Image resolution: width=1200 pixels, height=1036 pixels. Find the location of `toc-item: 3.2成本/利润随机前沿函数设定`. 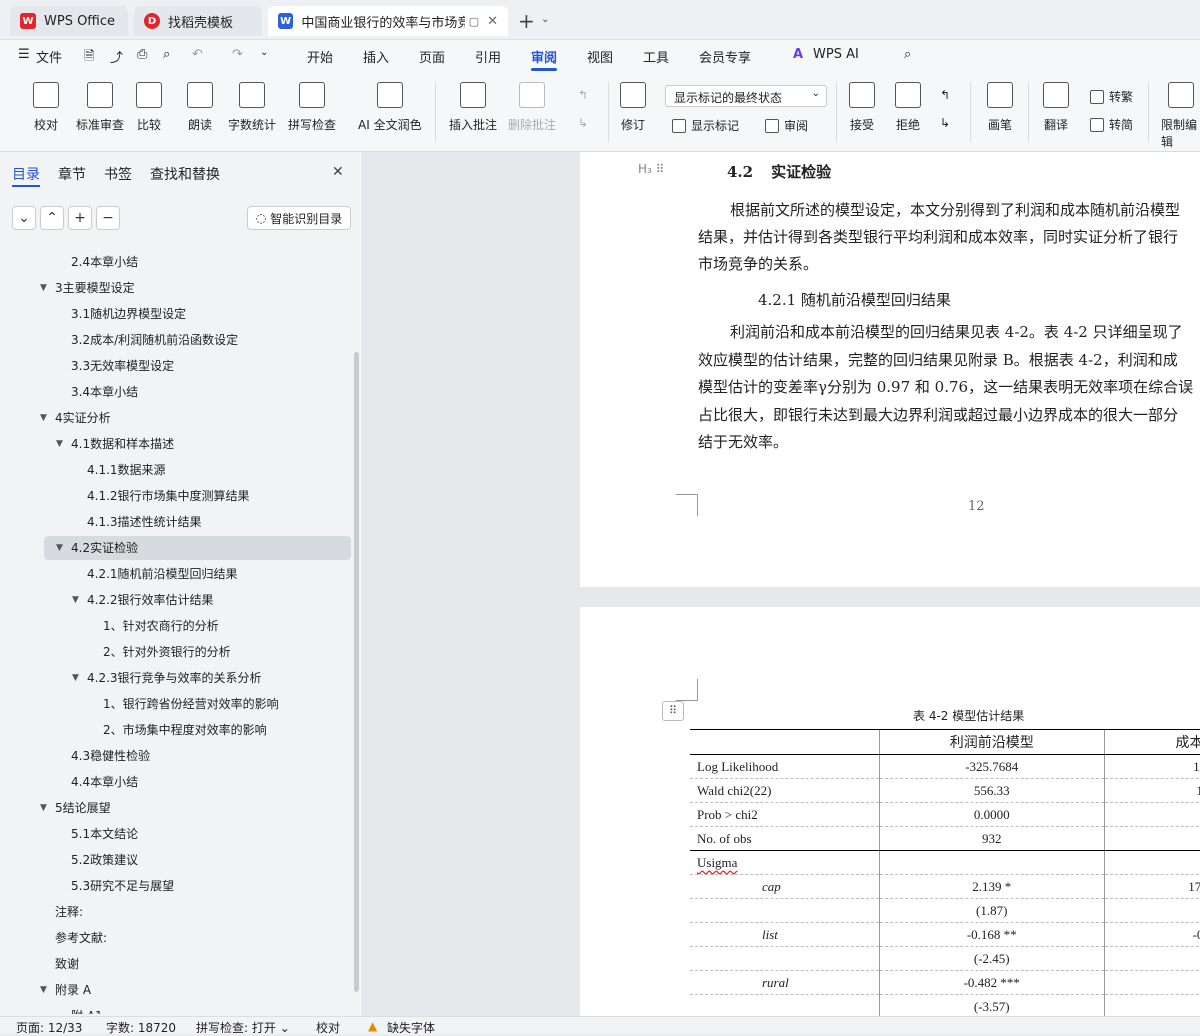

toc-item: 3.2成本/利润随机前沿函数设定 is located at coordinates (154, 340).